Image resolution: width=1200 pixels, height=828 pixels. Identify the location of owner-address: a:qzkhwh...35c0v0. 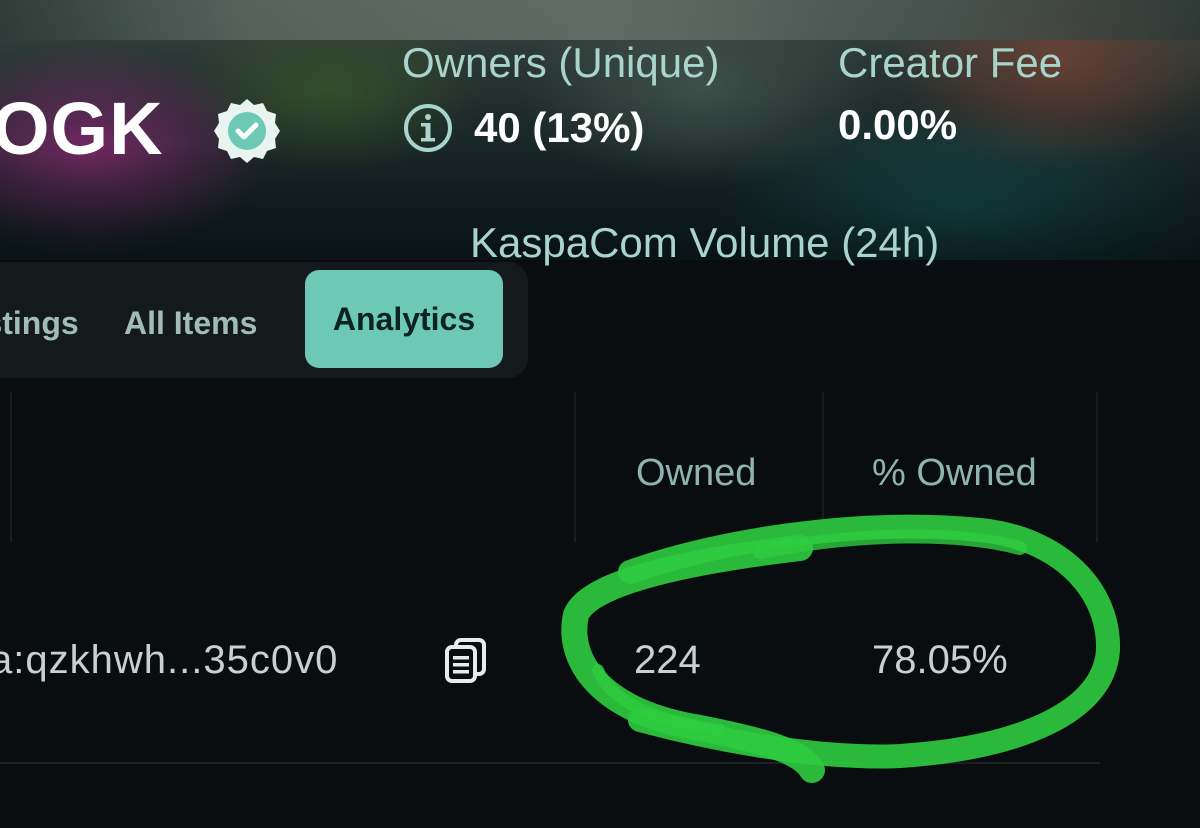
(169, 660).